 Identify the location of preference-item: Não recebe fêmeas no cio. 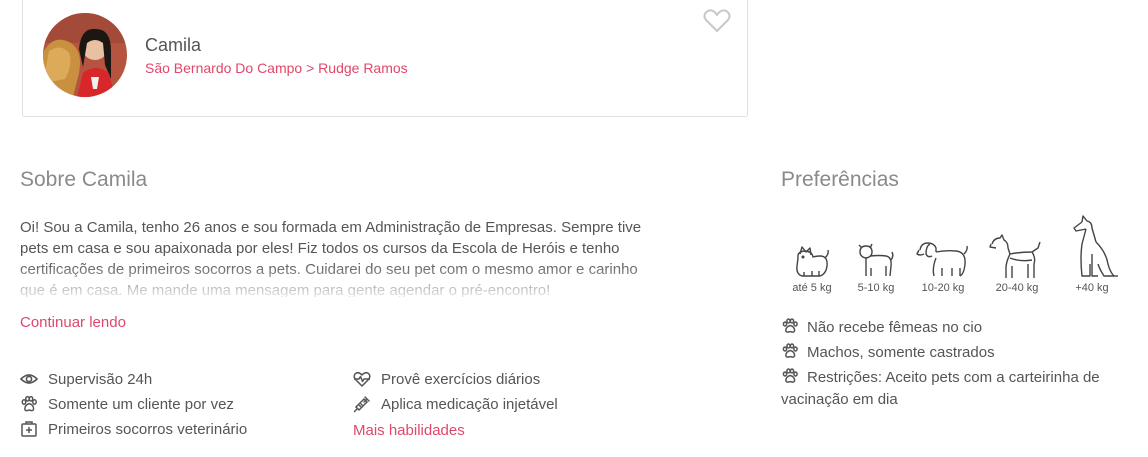
(956, 328).